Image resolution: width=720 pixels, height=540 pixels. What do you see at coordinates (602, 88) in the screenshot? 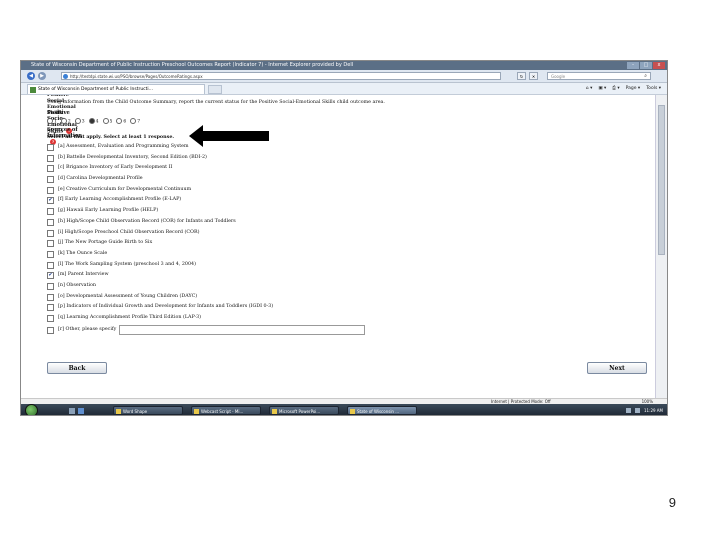
I see `feeds-icon: ▣ ▾` at bounding box center [602, 88].